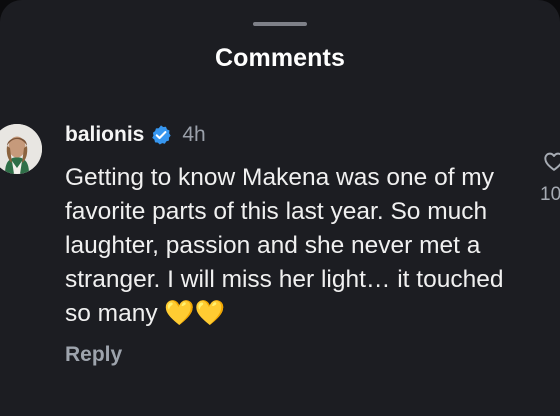 The image size is (560, 416). I want to click on heart-icon, so click(550, 161).